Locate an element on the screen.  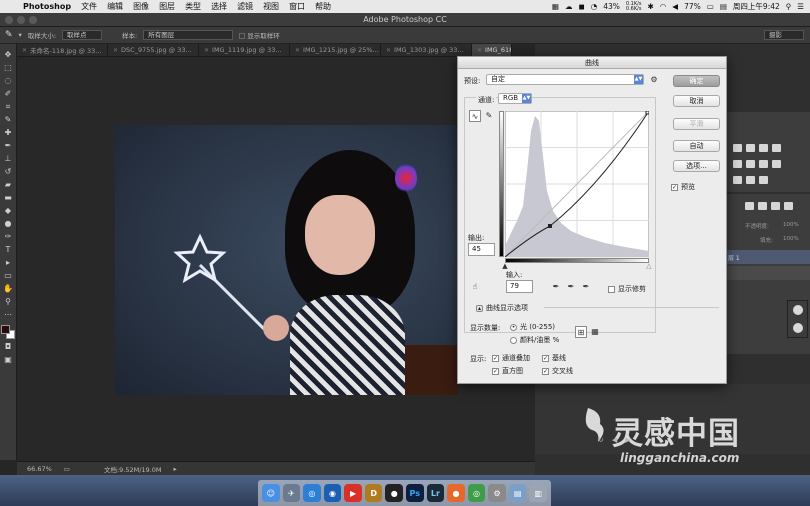
layer-row-background is located at coordinates (767, 273).